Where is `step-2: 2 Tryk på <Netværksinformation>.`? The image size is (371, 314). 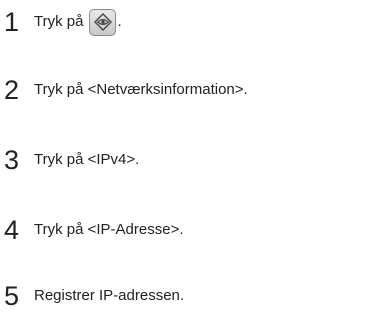 step-2: 2 Tryk på <Netværksinformation>. is located at coordinates (126, 90).